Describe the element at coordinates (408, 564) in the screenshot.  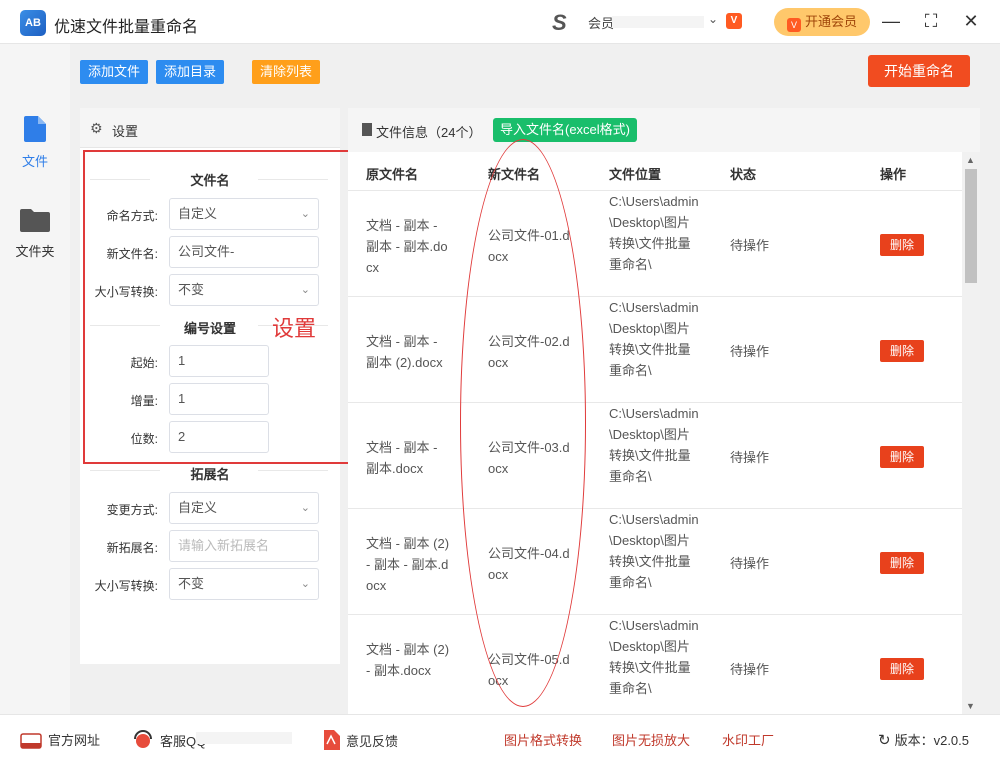
I see `cell-orig-name: 文档 - 副本 (2) - 副本 - 副本.docx` at that location.